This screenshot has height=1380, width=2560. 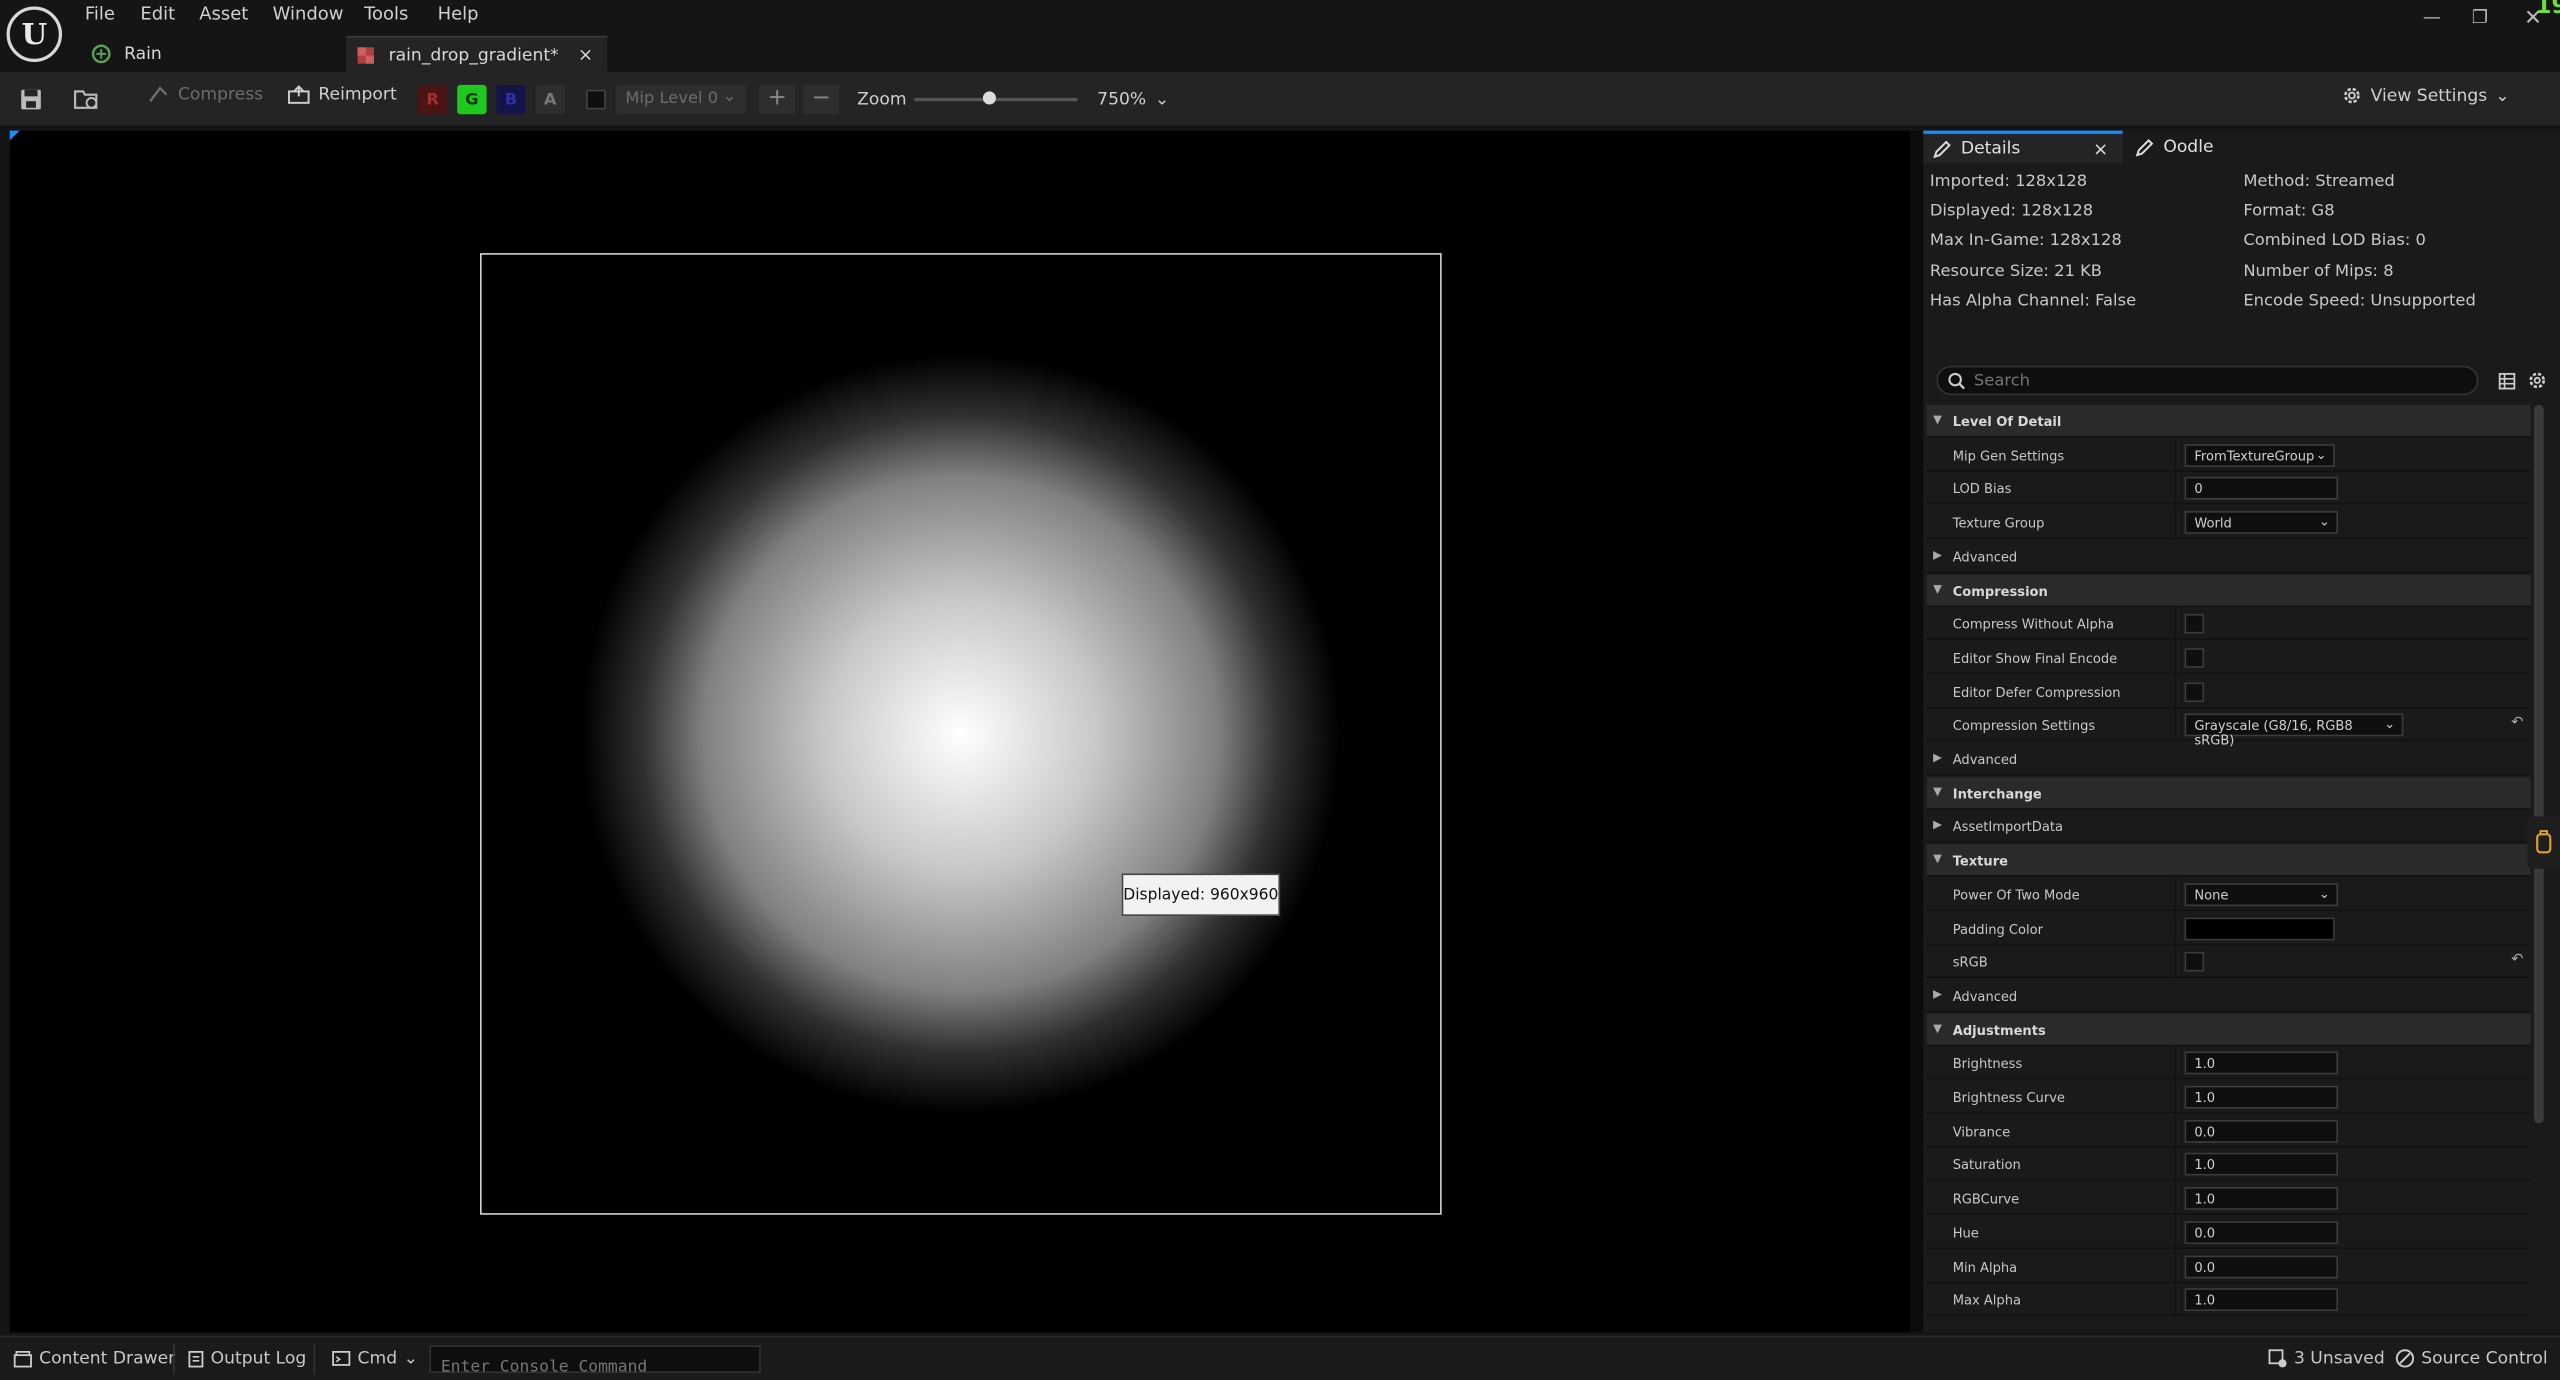 What do you see at coordinates (2194, 691) in the screenshot?
I see `editor-defer-compression-checkbox` at bounding box center [2194, 691].